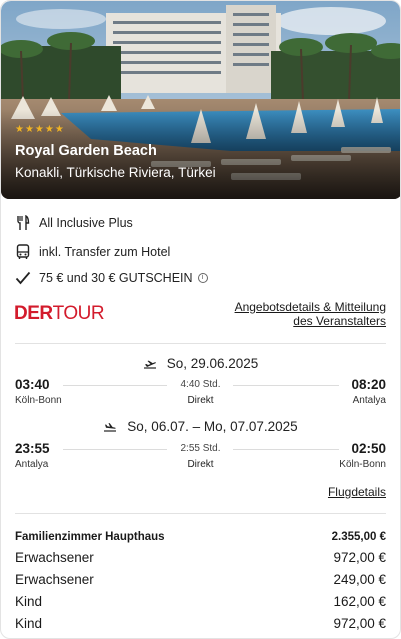 Image resolution: width=401 pixels, height=639 pixels. Describe the element at coordinates (310, 321) in the screenshot. I see `offer-details-link-line2: des Veranstalters` at that location.